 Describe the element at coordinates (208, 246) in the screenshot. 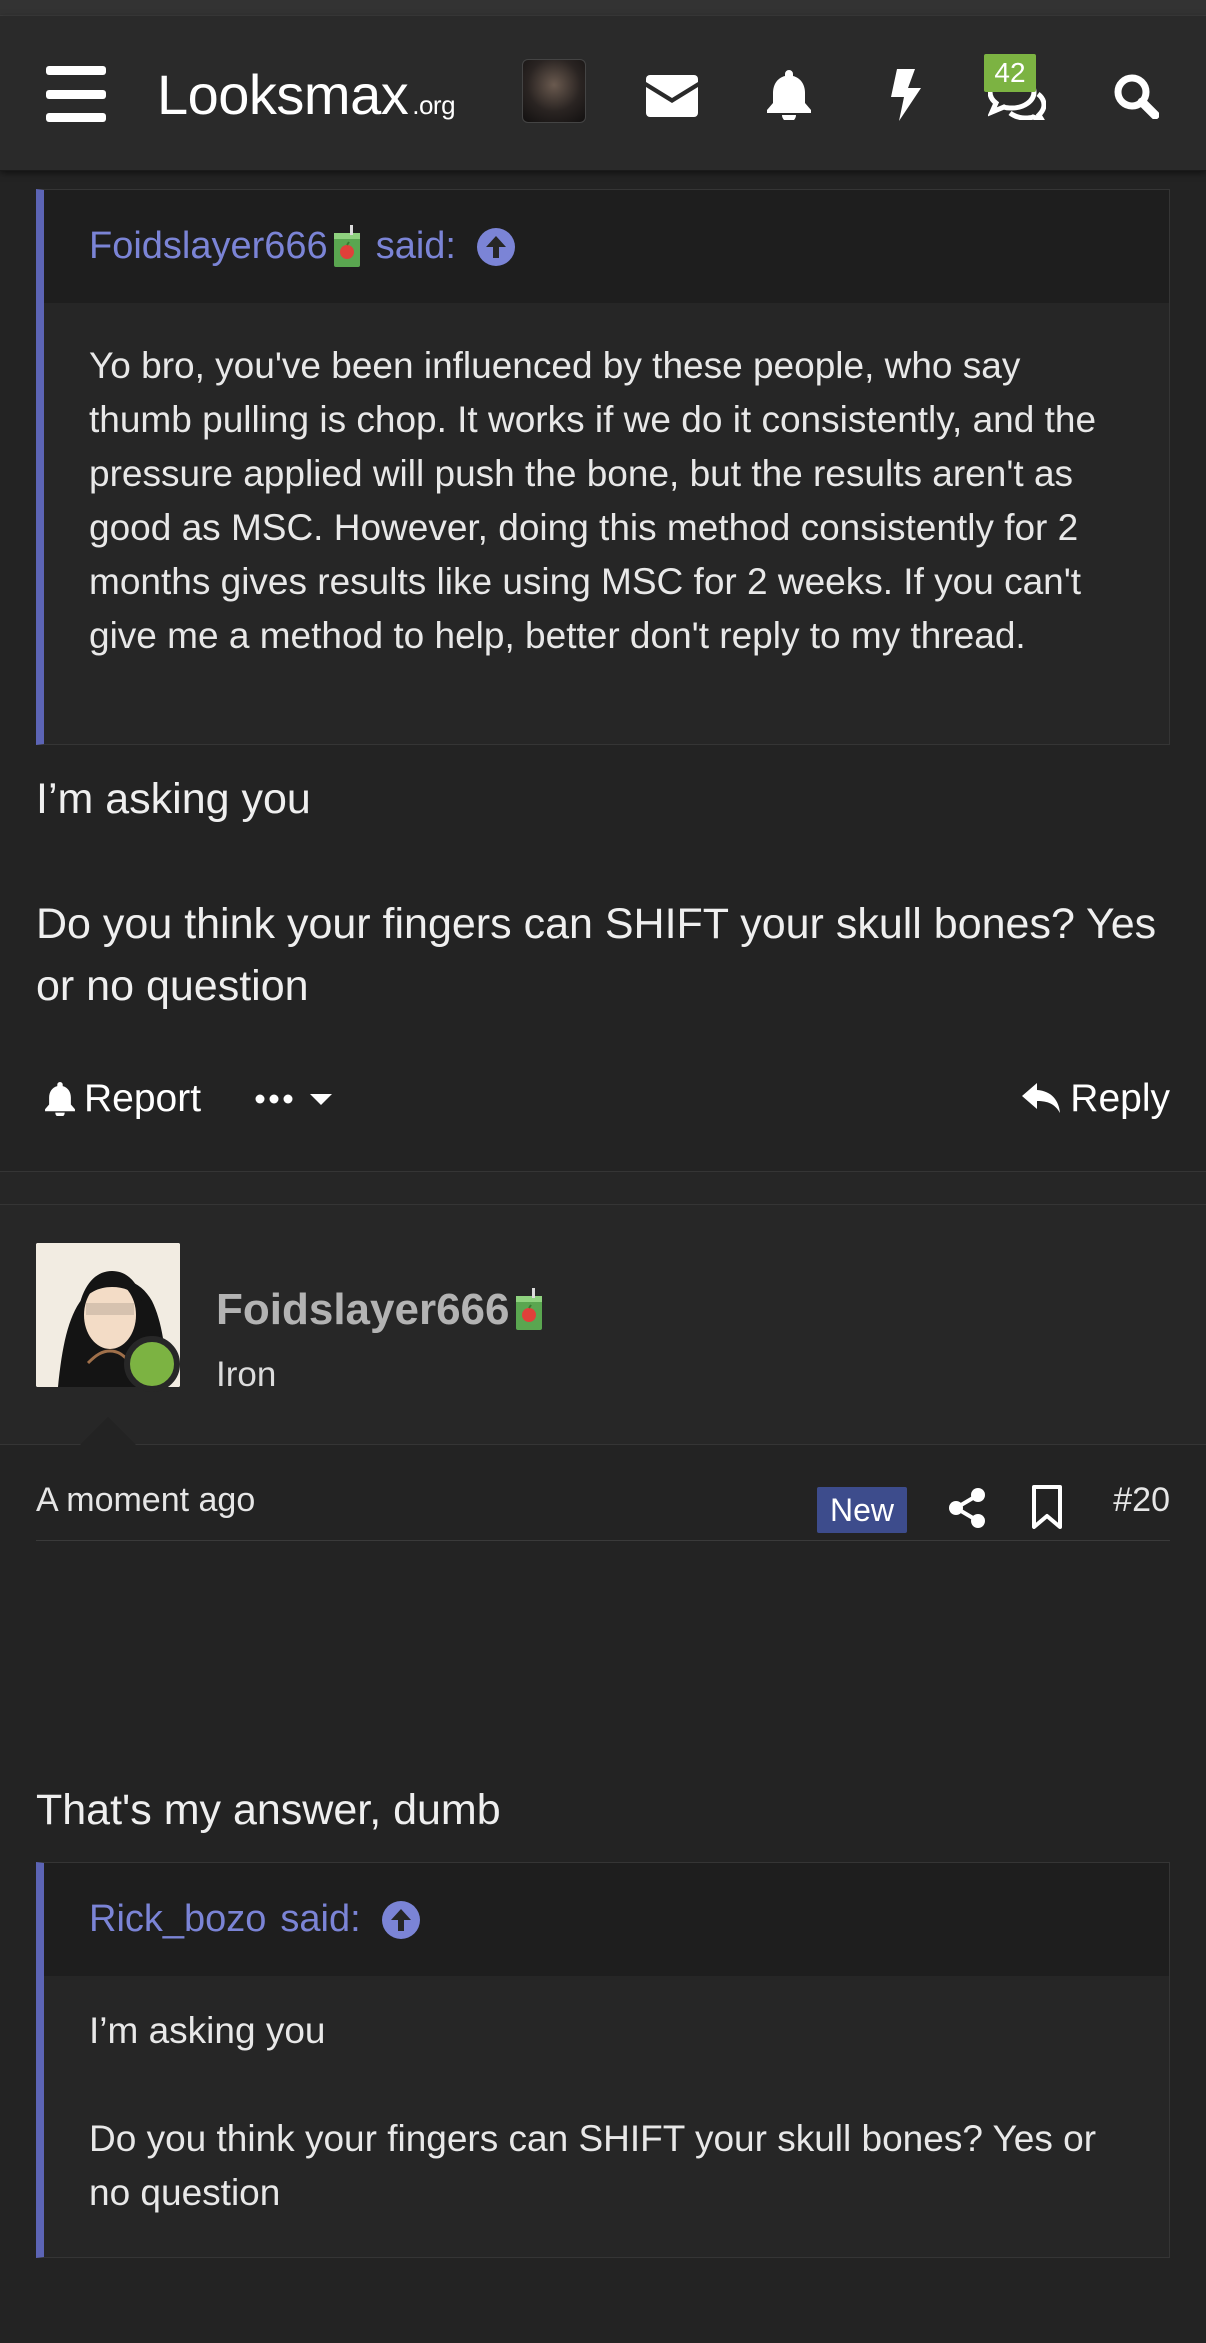

I see `quote-author-link: Foidslayer666` at that location.